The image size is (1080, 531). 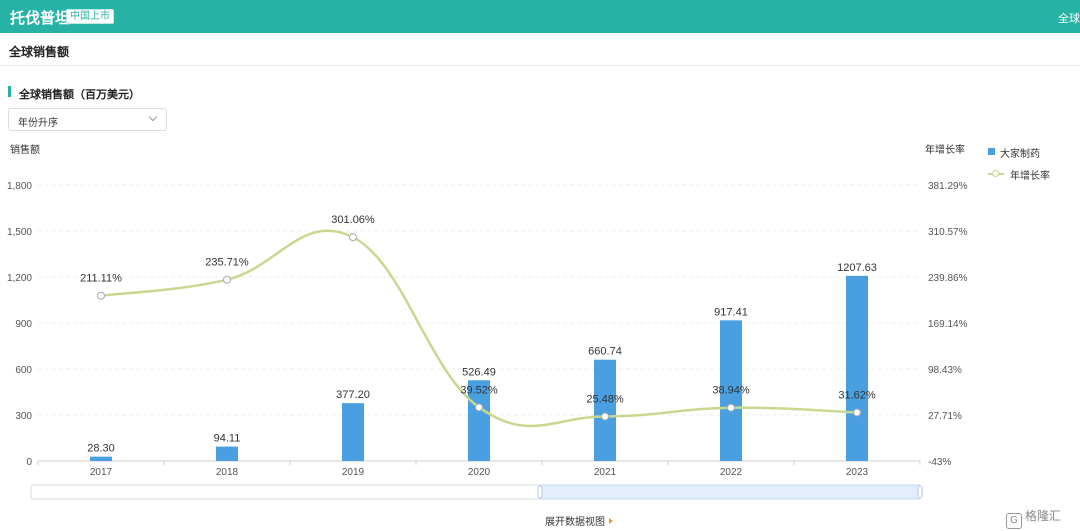 What do you see at coordinates (605, 352) in the screenshot?
I see `bar-value-label: 660.74` at bounding box center [605, 352].